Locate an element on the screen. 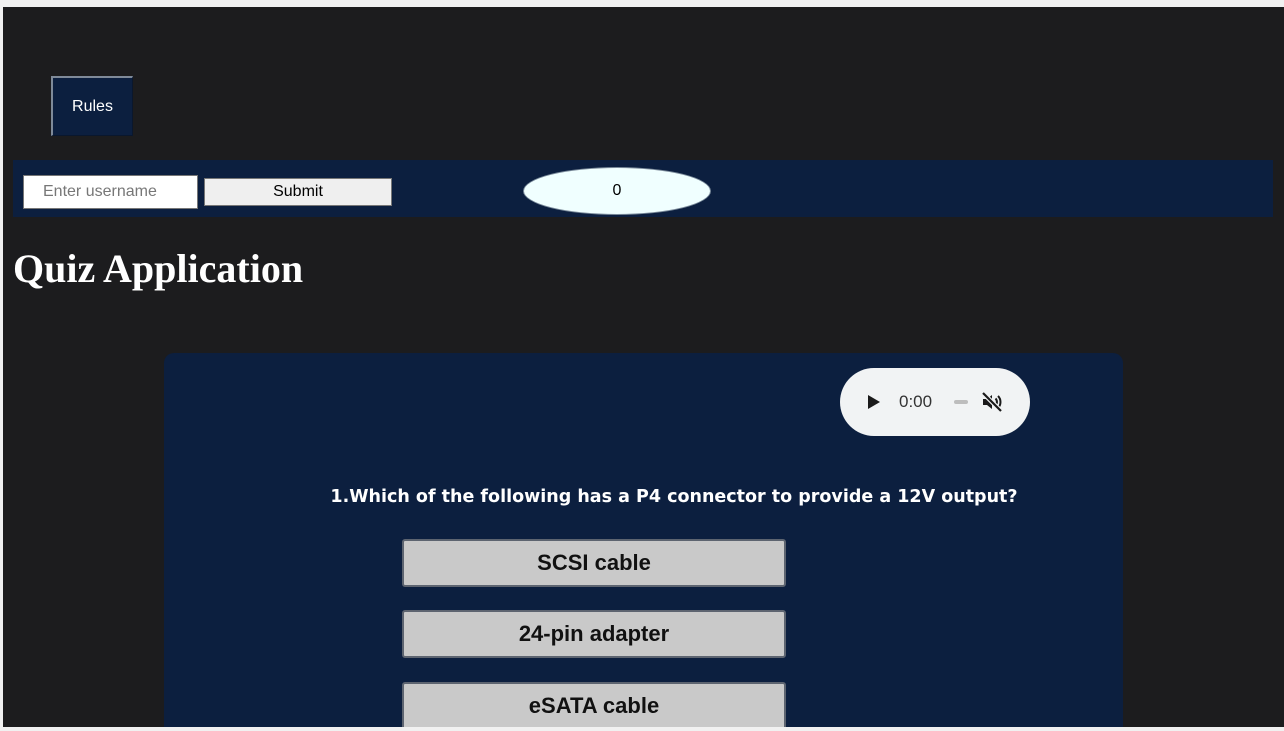  user-bar: Submit 0 is located at coordinates (643, 188).